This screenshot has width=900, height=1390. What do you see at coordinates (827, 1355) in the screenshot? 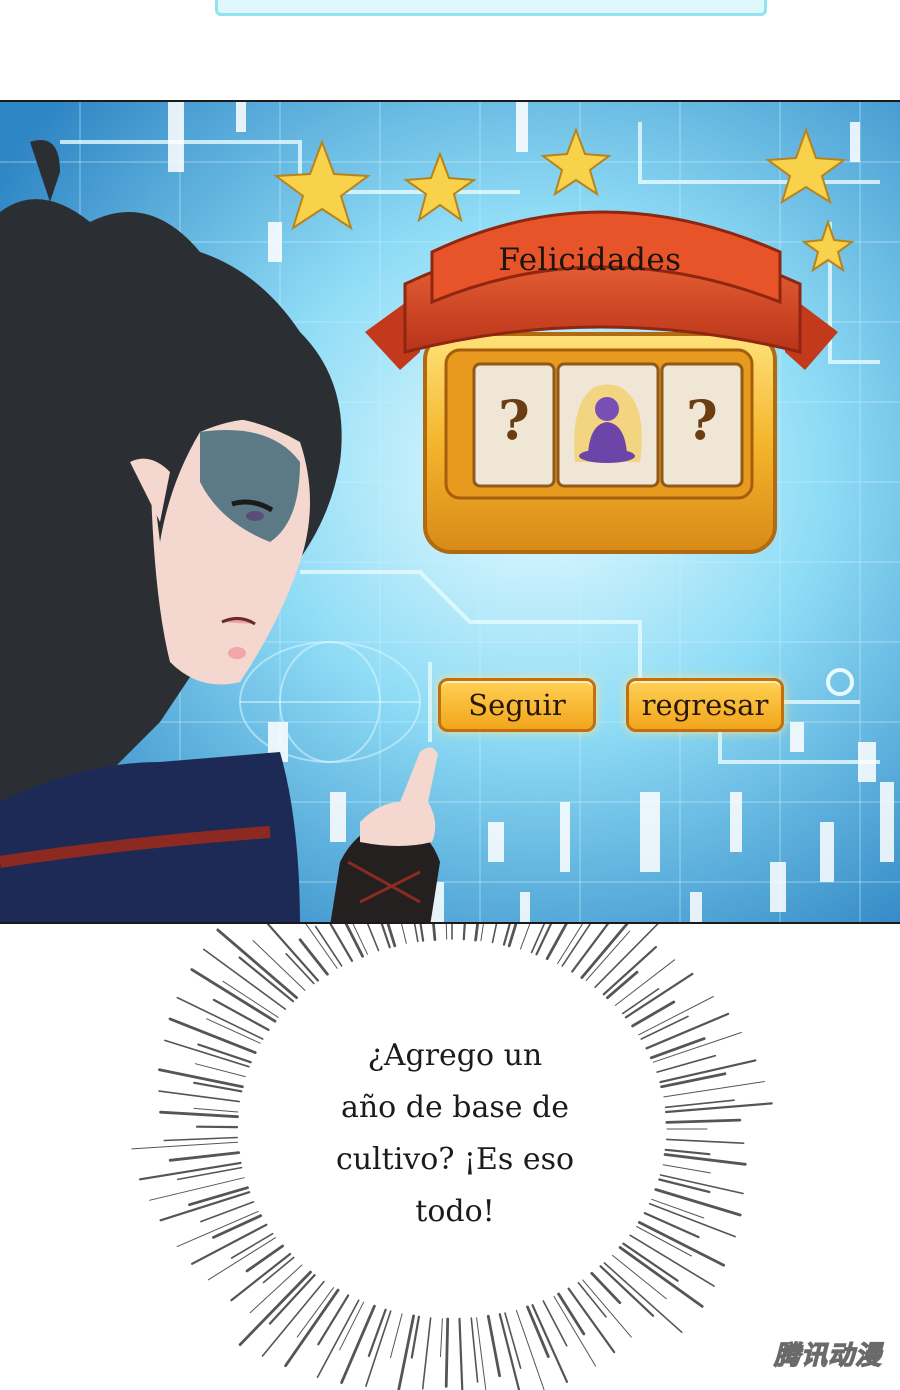
I see `watermark-logo: 腾讯动漫` at bounding box center [827, 1355].